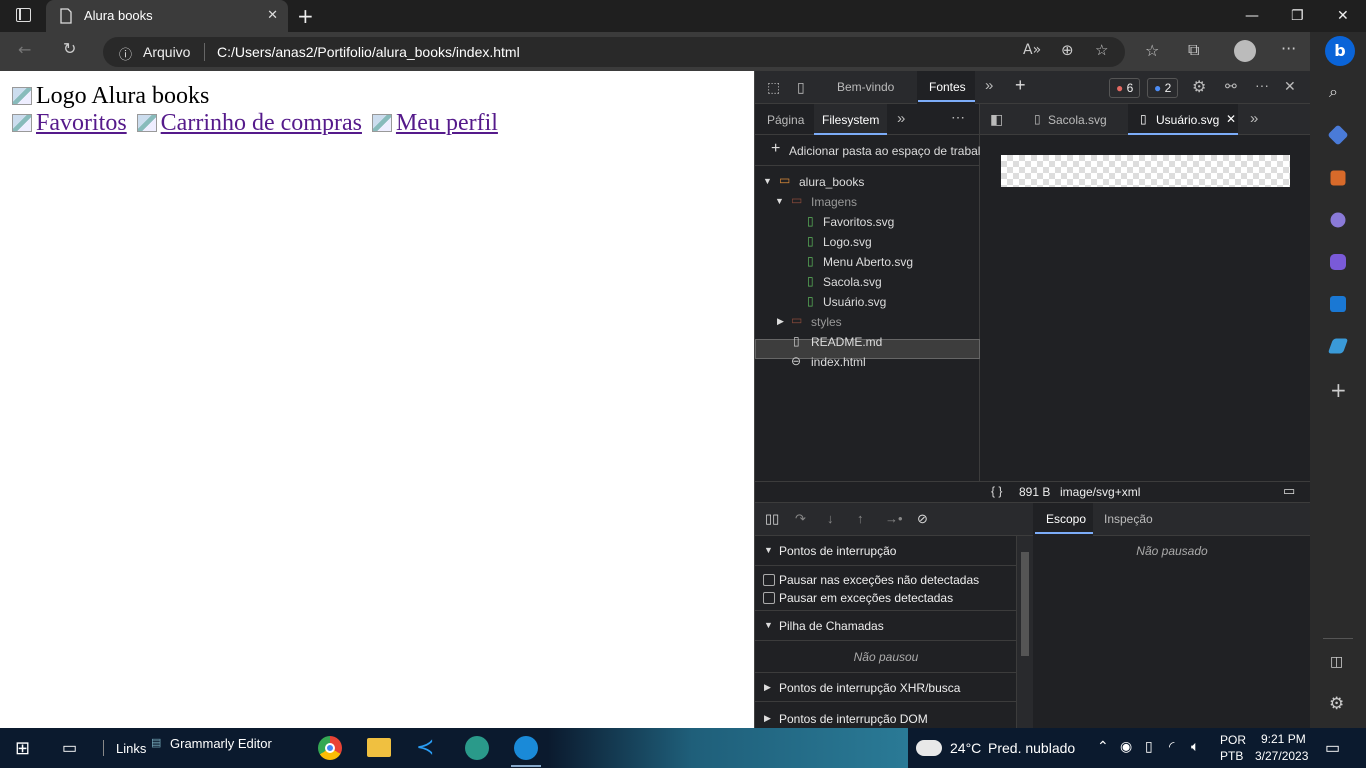 The width and height of the screenshot is (1366, 768). I want to click on sidebar-settings-icon: ⚙, so click(1336, 704).